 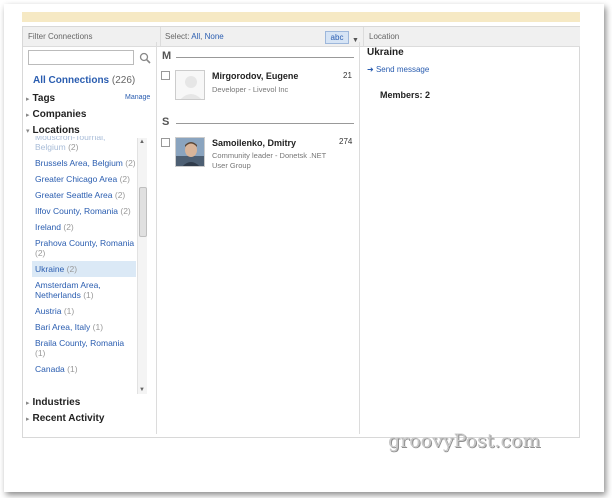 What do you see at coordinates (166, 122) in the screenshot?
I see `group-header-s: S` at bounding box center [166, 122].